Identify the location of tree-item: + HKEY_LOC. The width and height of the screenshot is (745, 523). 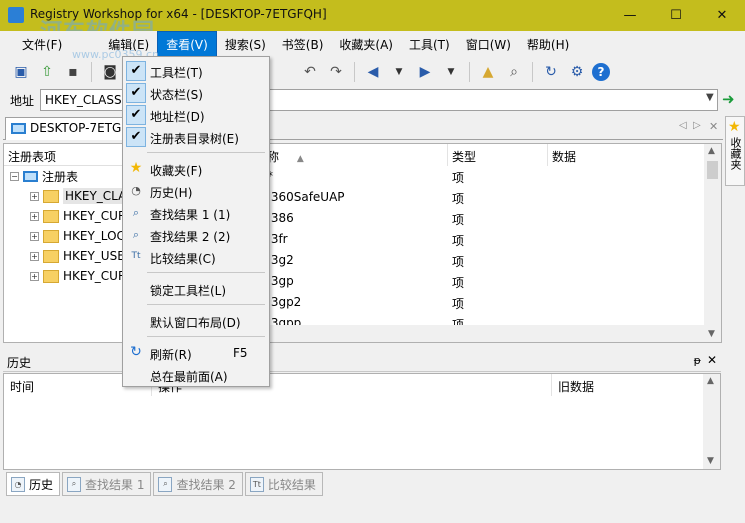
(77, 236).